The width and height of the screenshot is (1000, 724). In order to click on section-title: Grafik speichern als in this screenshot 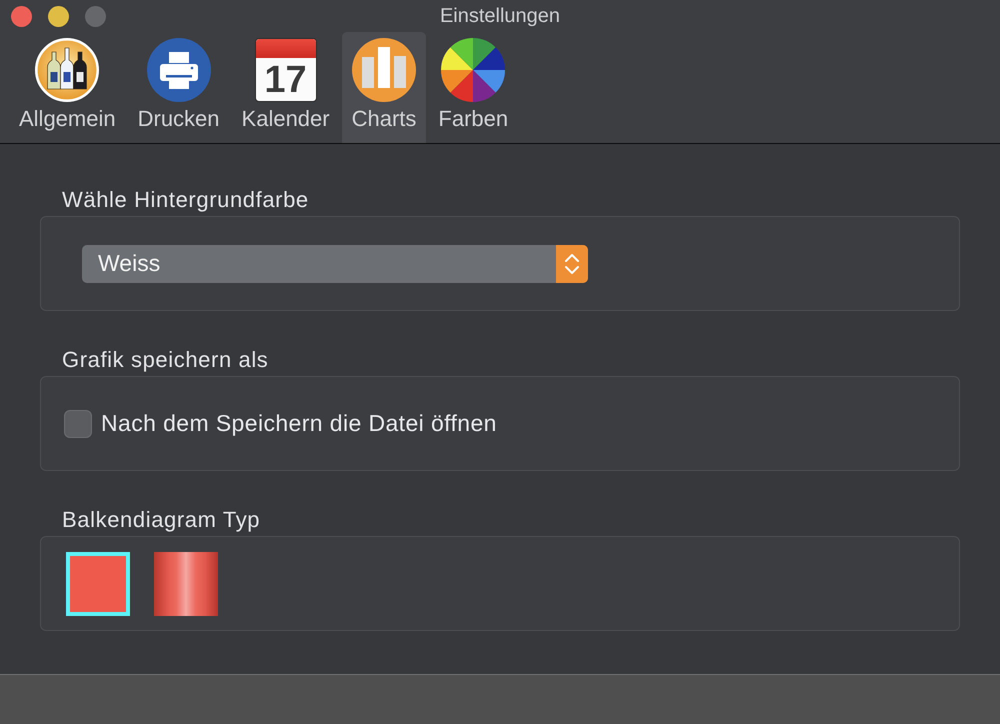, I will do `click(164, 360)`.